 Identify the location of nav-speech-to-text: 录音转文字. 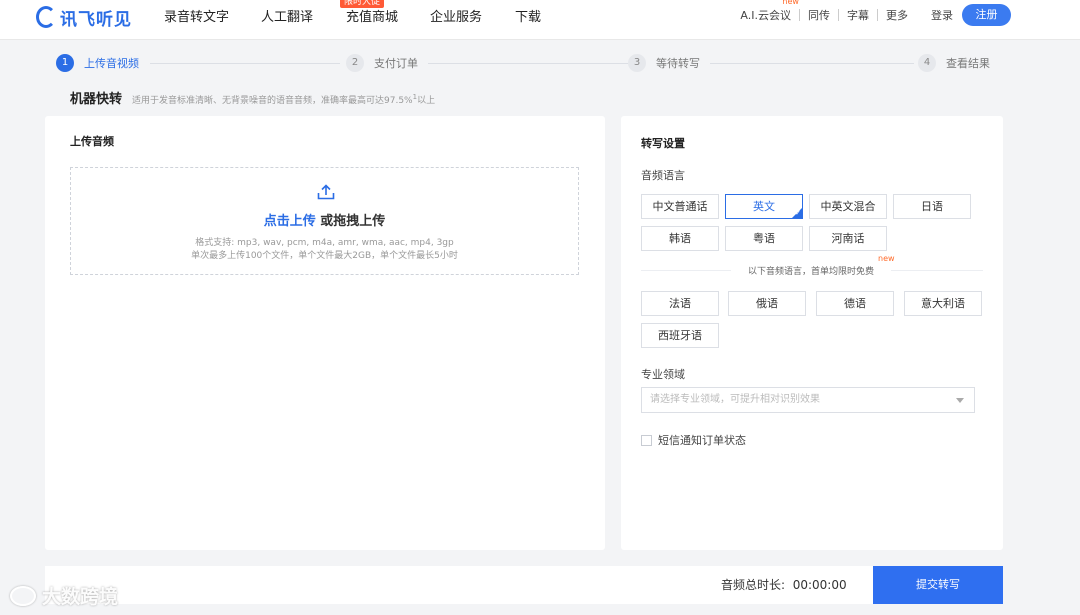
(196, 15).